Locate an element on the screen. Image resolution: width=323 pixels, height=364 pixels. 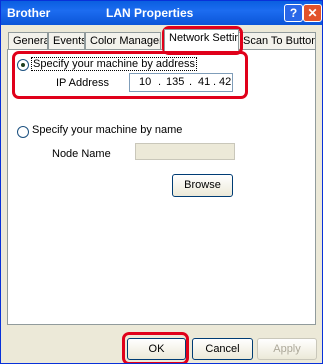
ok-highlight is located at coordinates (155, 347).